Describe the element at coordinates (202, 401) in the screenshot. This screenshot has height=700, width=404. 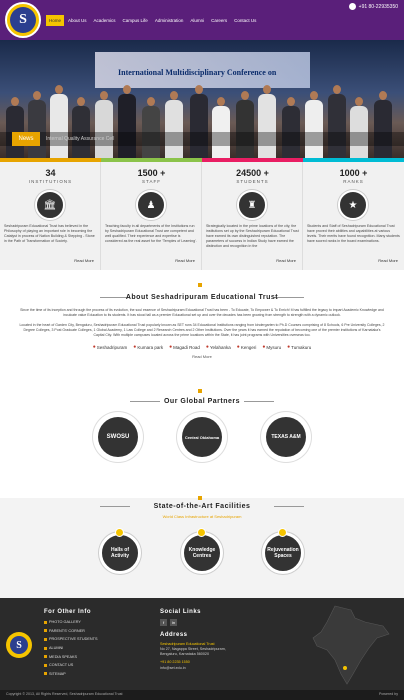
I see `partners-title: Our Global Partners` at that location.